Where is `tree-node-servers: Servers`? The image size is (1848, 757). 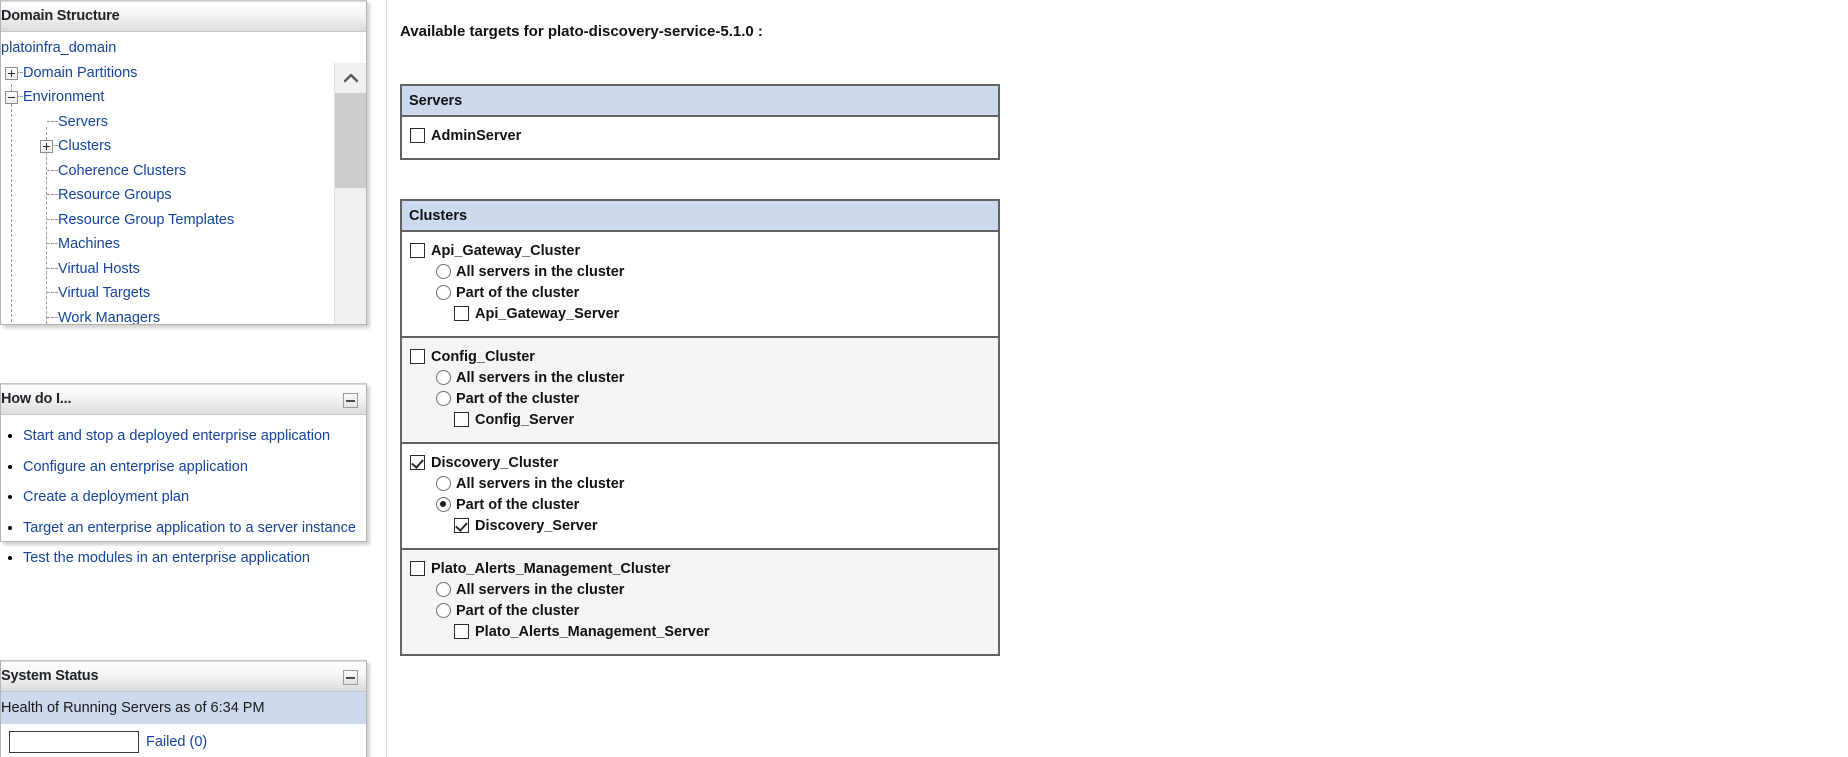
tree-node-servers: Servers is located at coordinates (167, 122).